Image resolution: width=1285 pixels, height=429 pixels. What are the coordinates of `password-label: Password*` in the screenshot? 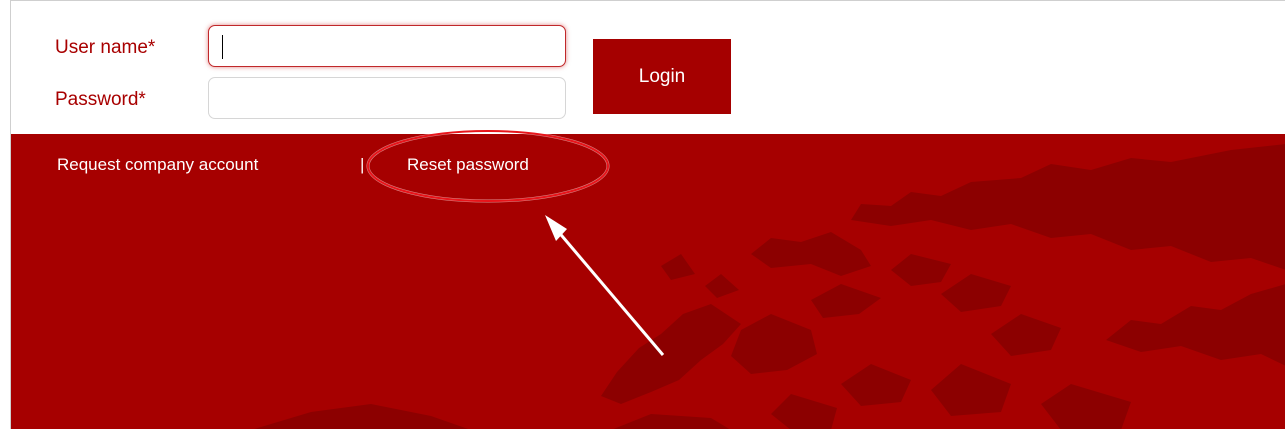 It's located at (100, 99).